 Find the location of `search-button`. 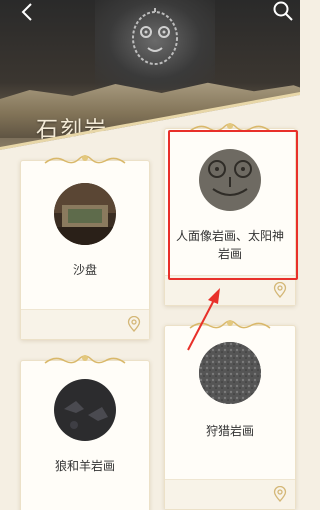

search-button is located at coordinates (283, 11).